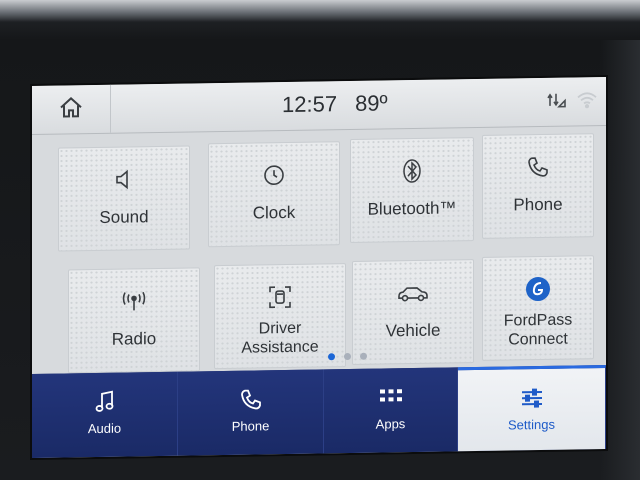  I want to click on page-indicator, so click(347, 356).